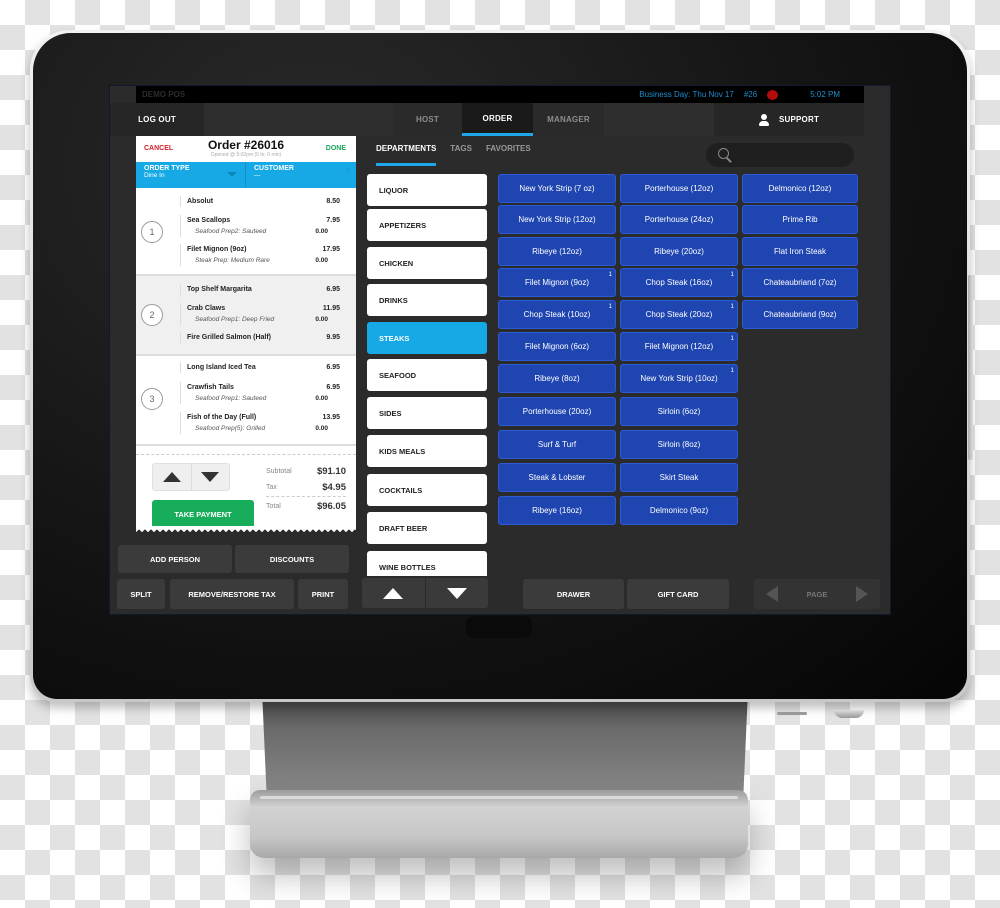 The image size is (1000, 908). I want to click on split-button: SPLIT, so click(141, 594).